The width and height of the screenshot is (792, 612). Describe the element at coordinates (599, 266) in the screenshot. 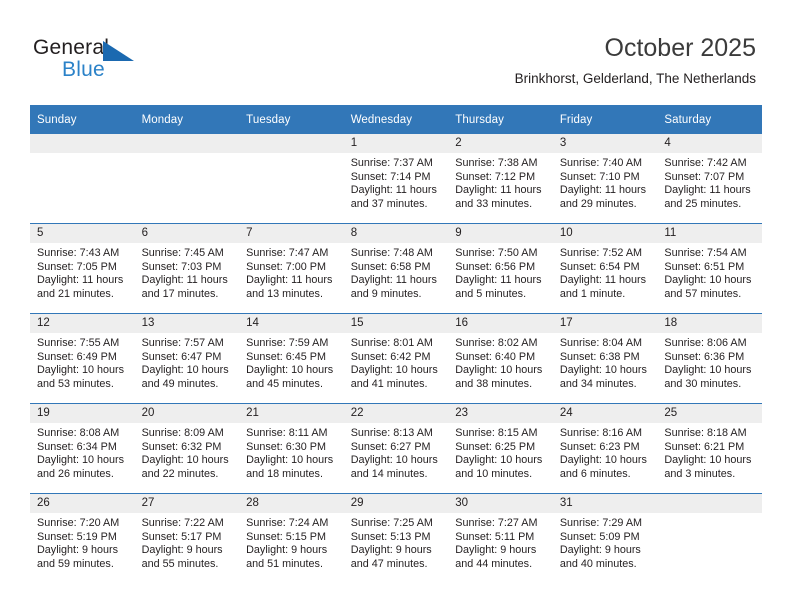

I see `sunset-text: Sunset: 6:54 PM` at that location.